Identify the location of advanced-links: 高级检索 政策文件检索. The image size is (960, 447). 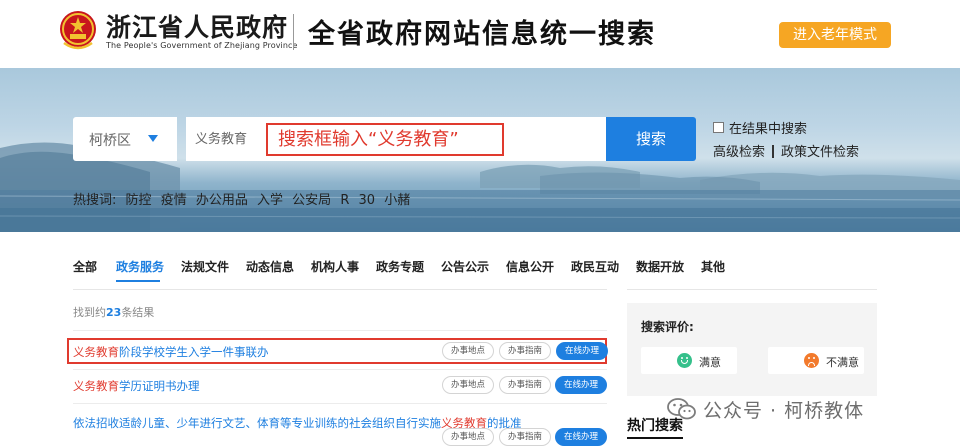
(786, 150).